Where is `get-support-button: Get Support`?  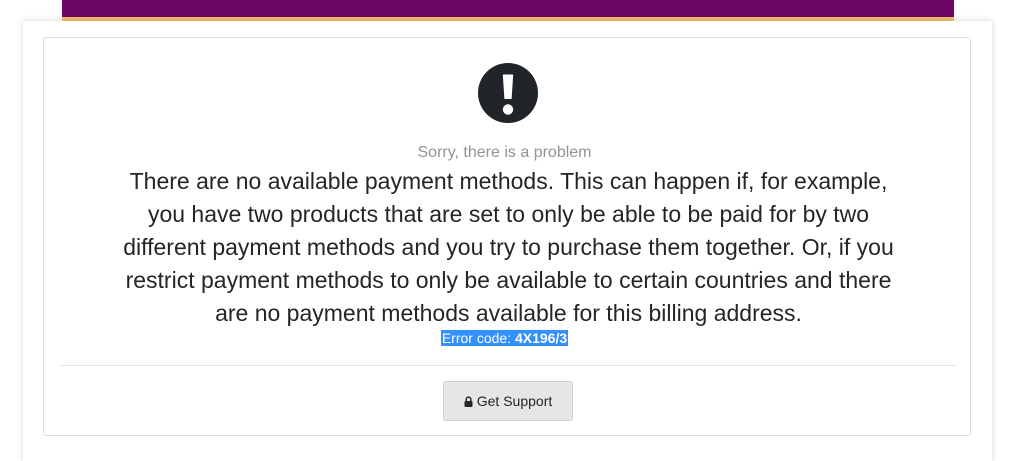 get-support-button: Get Support is located at coordinates (508, 401).